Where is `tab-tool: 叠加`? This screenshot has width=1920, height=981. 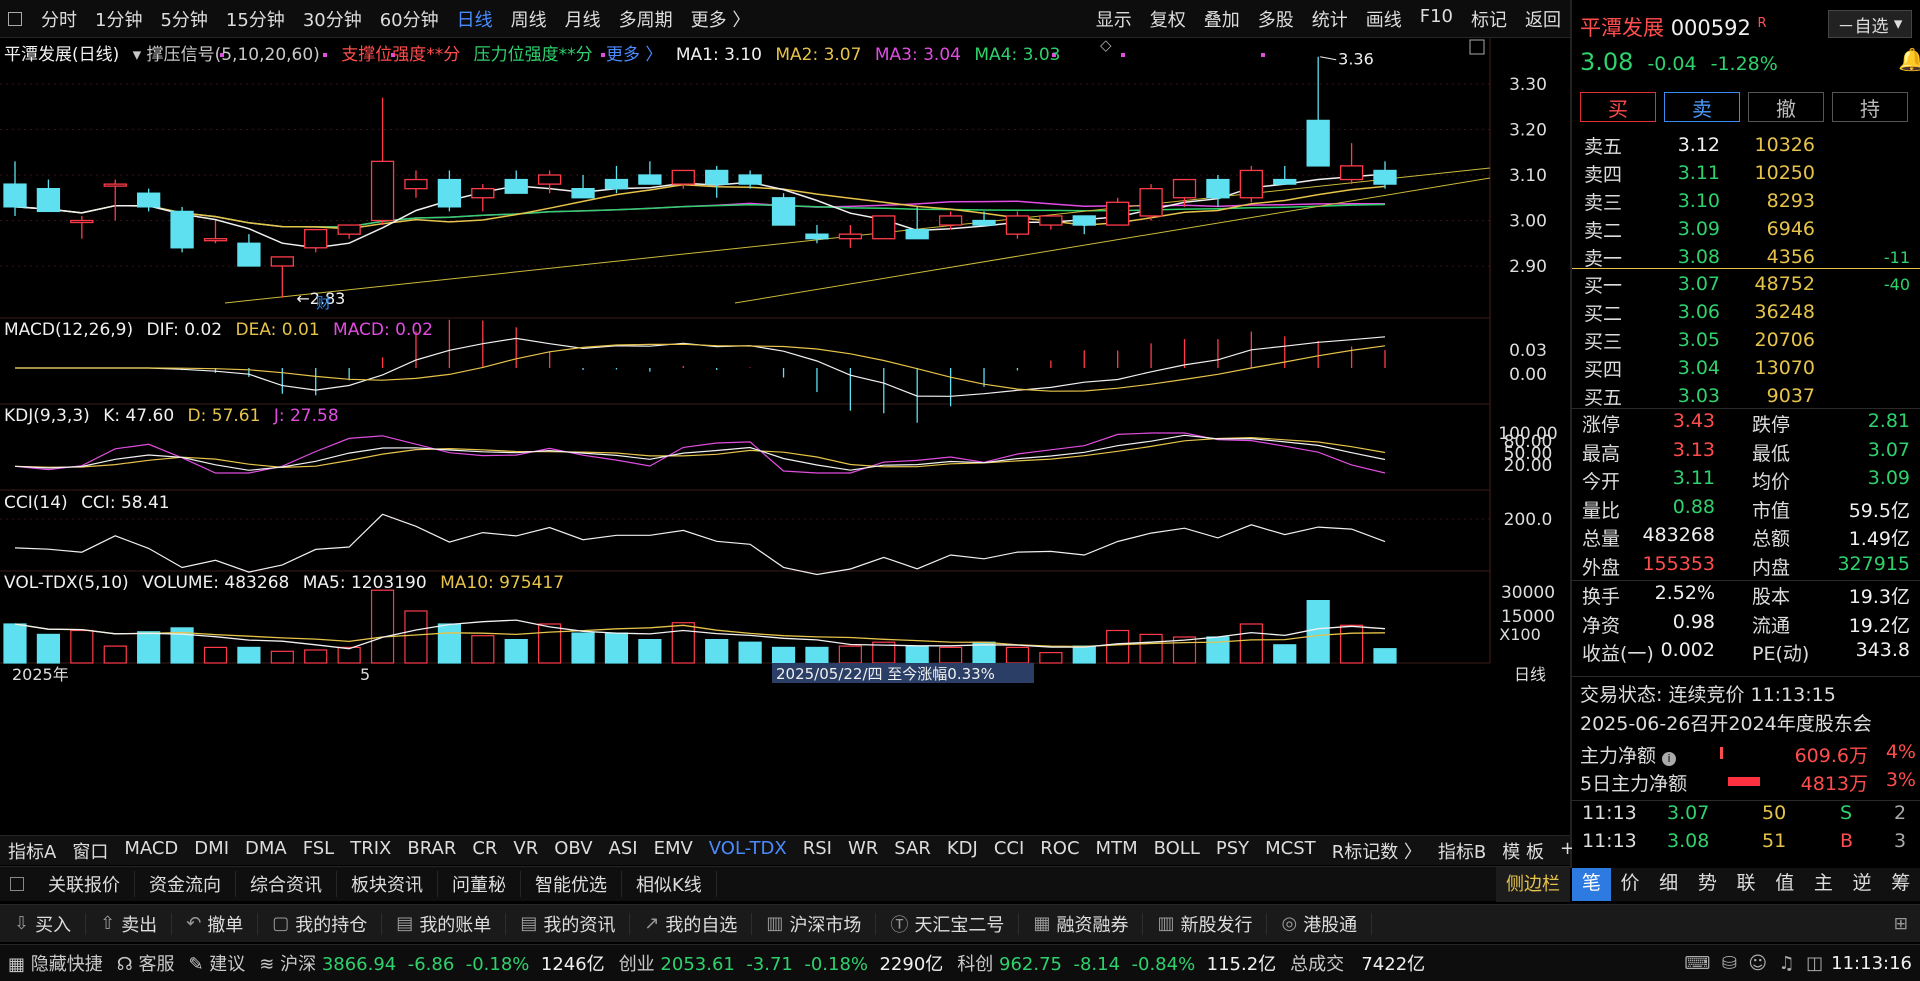 tab-tool: 叠加 is located at coordinates (1222, 19).